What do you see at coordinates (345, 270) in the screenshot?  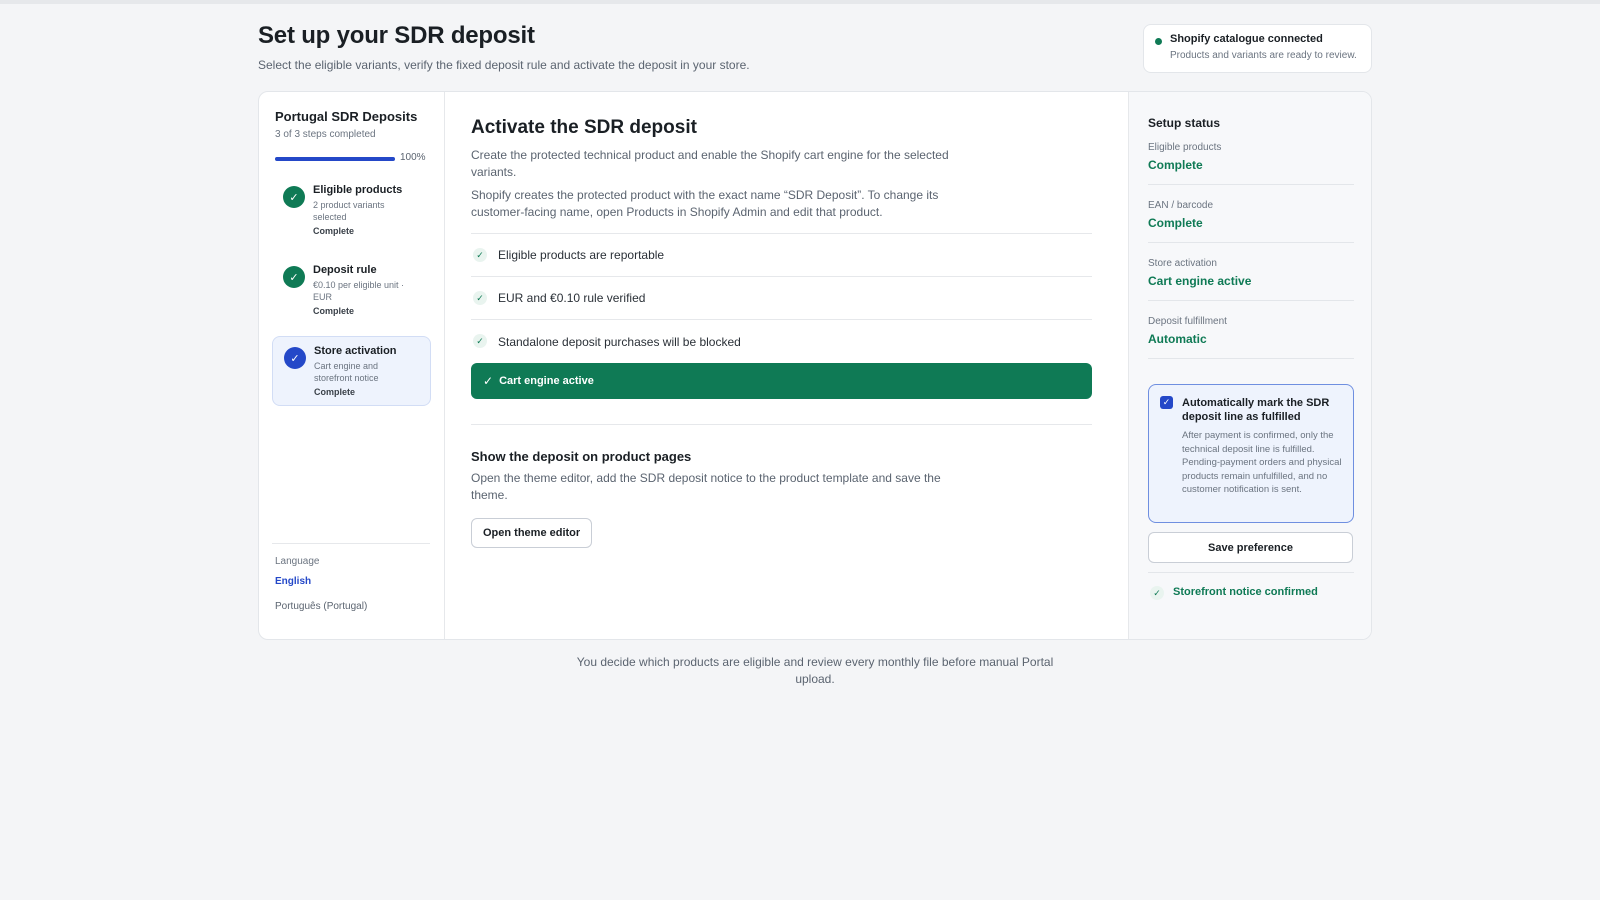 I see `step-title: Deposit rule` at bounding box center [345, 270].